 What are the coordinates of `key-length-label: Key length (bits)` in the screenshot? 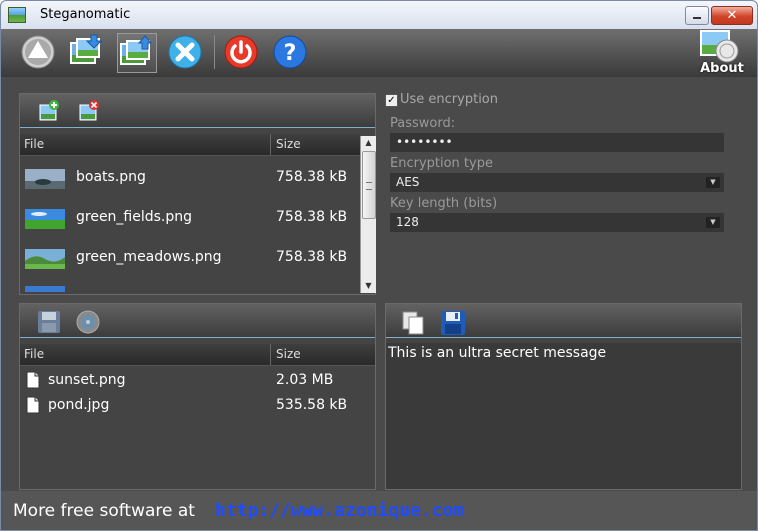 It's located at (444, 203).